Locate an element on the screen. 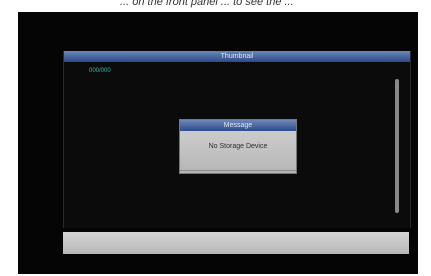 Image resolution: width=431 pixels, height=276 pixels. dialog-message: No Storage Device is located at coordinates (238, 146).